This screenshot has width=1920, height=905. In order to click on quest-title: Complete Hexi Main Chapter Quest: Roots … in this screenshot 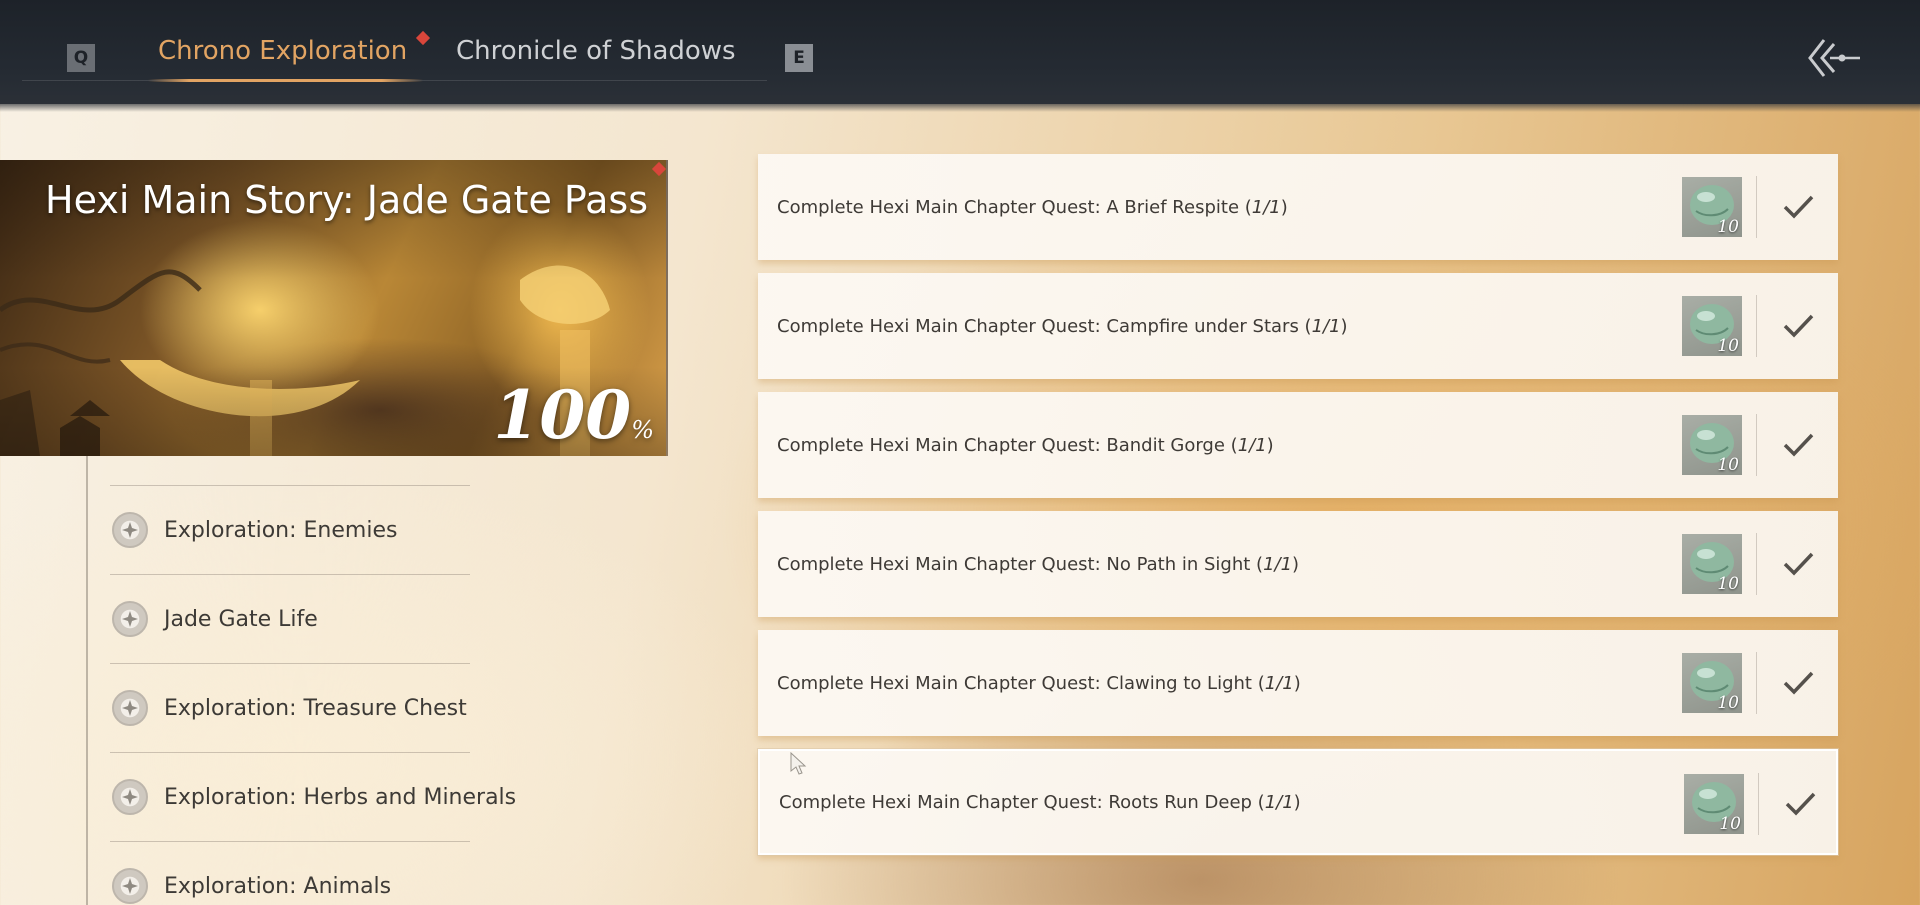, I will do `click(1015, 802)`.